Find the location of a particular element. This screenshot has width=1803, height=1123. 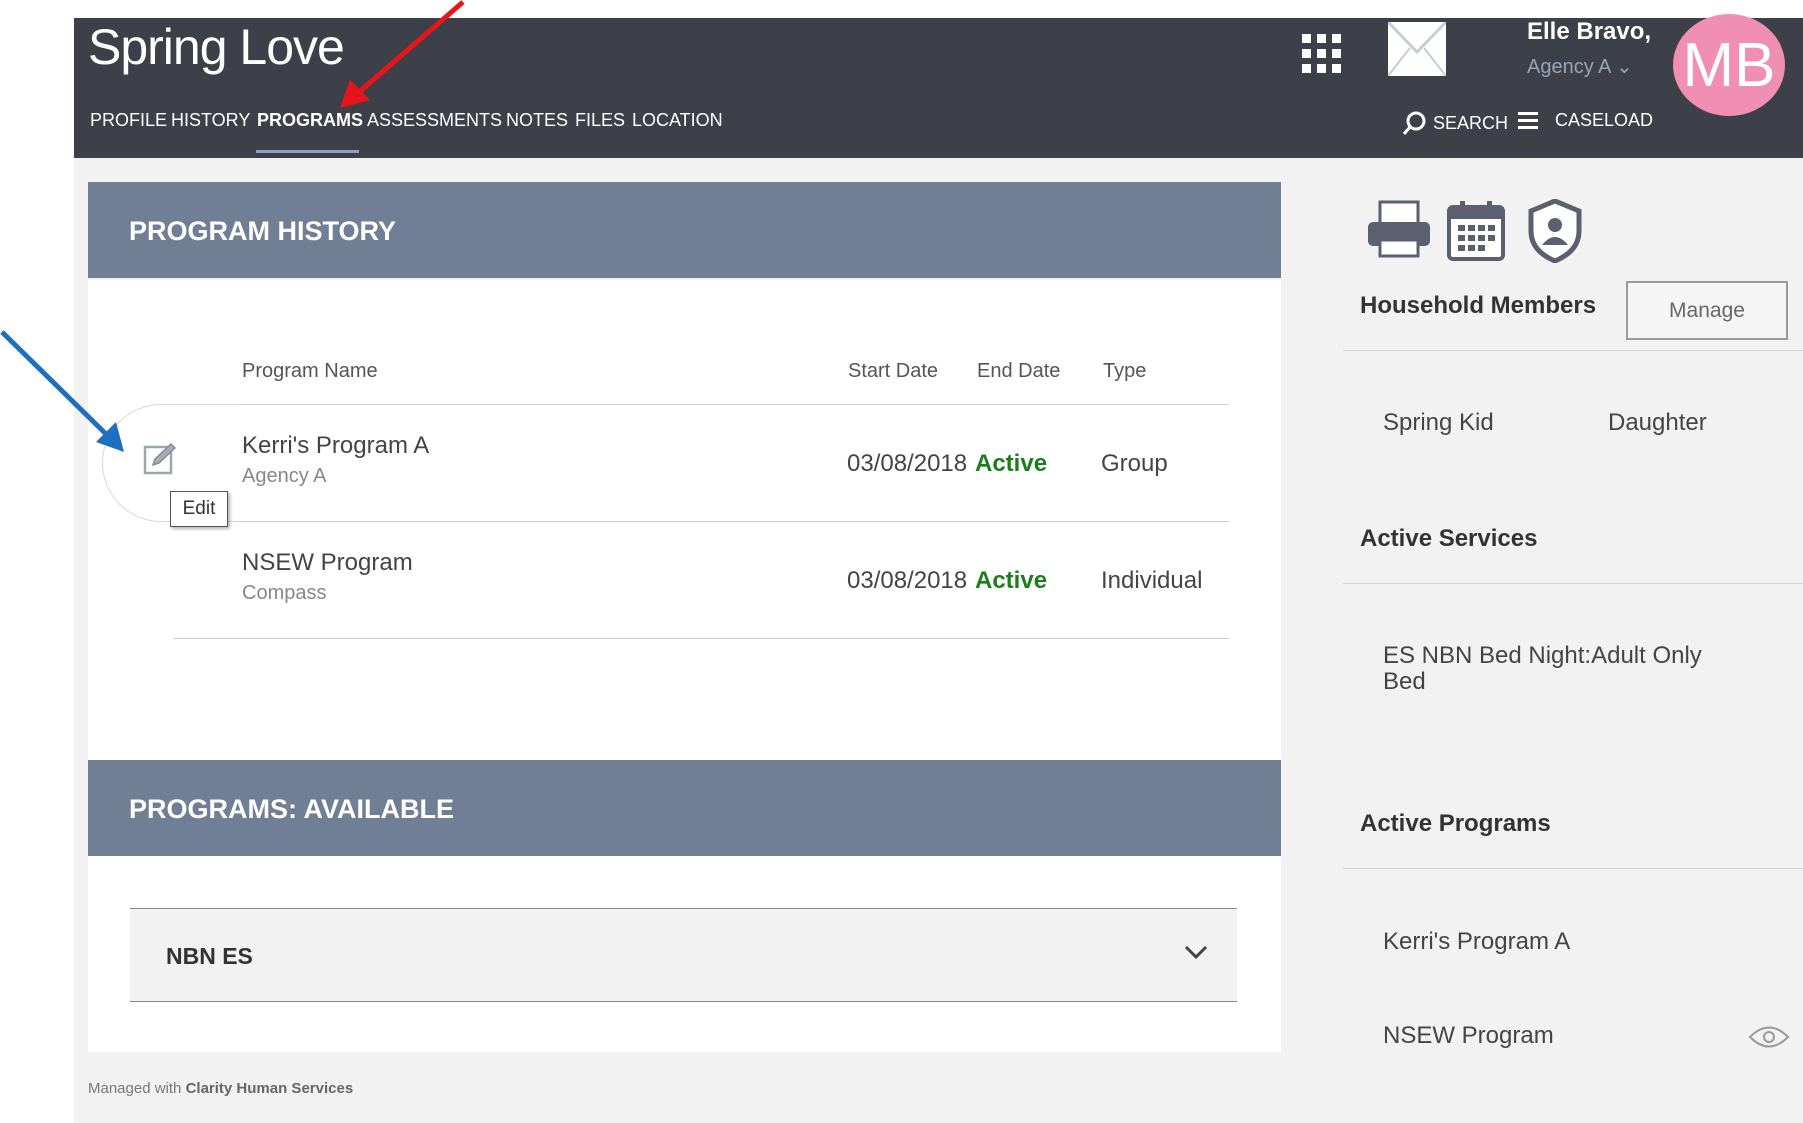

programs-available-title: PROGRAMS: AVAILABLE is located at coordinates (291, 809).